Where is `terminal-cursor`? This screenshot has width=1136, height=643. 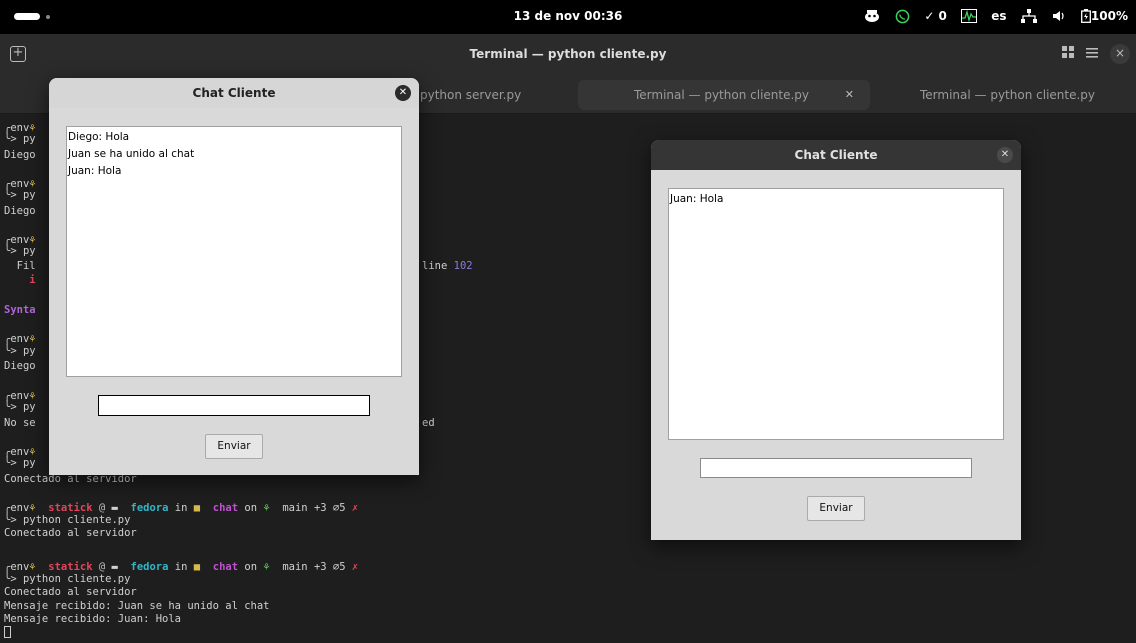 terminal-cursor is located at coordinates (7, 632).